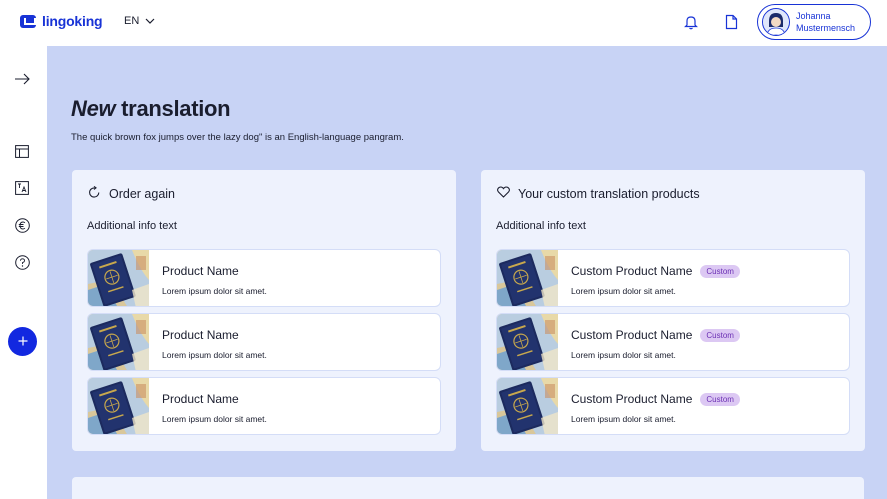 This screenshot has width=887, height=499. I want to click on custom-products-title: Your custom translation products, so click(609, 193).